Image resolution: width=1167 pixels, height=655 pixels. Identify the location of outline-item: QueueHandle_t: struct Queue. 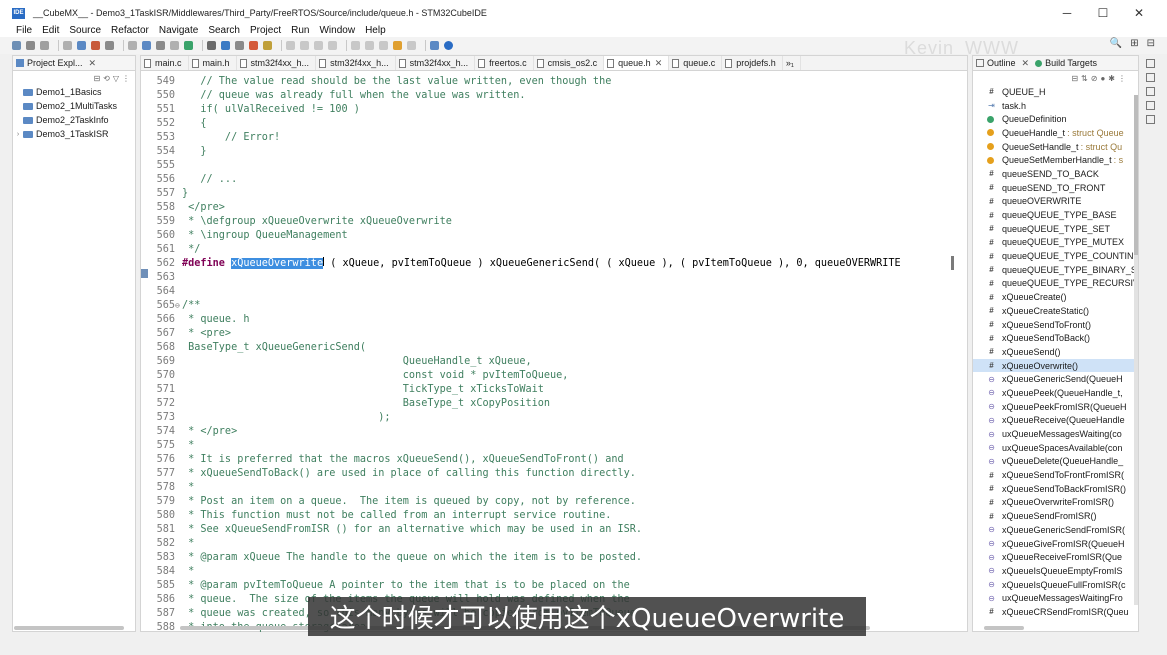
(1055, 133).